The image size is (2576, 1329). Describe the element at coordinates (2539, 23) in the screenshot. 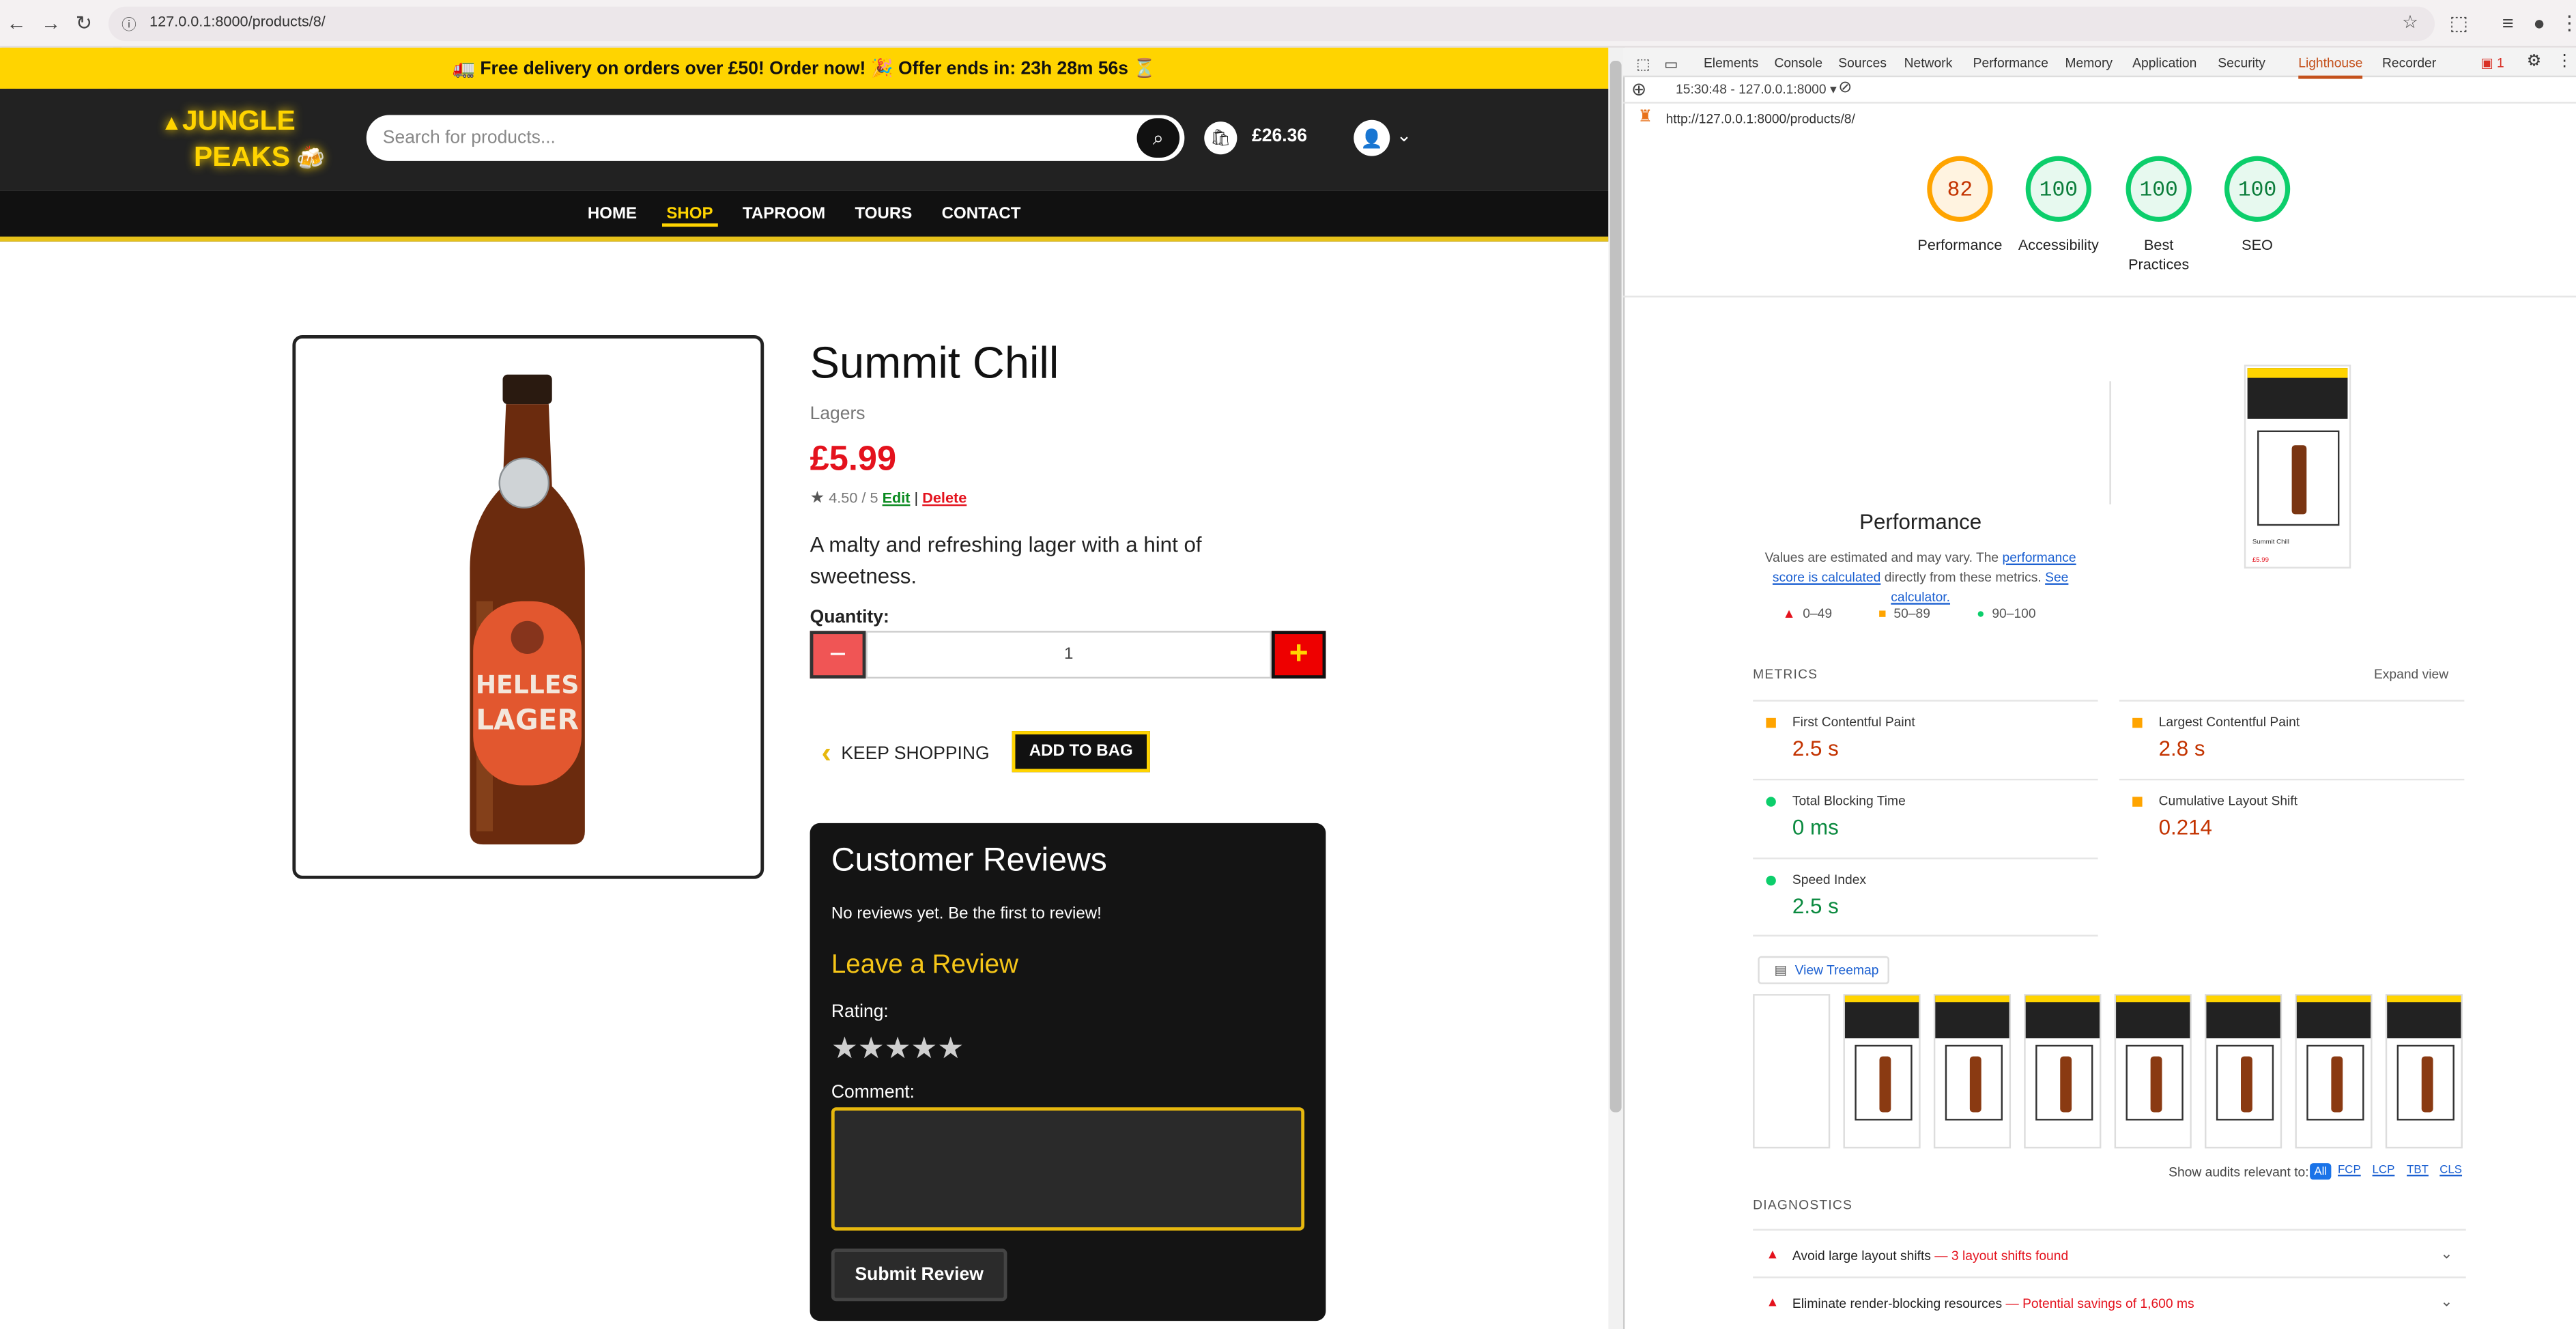

I see `profile-icon: ●` at that location.